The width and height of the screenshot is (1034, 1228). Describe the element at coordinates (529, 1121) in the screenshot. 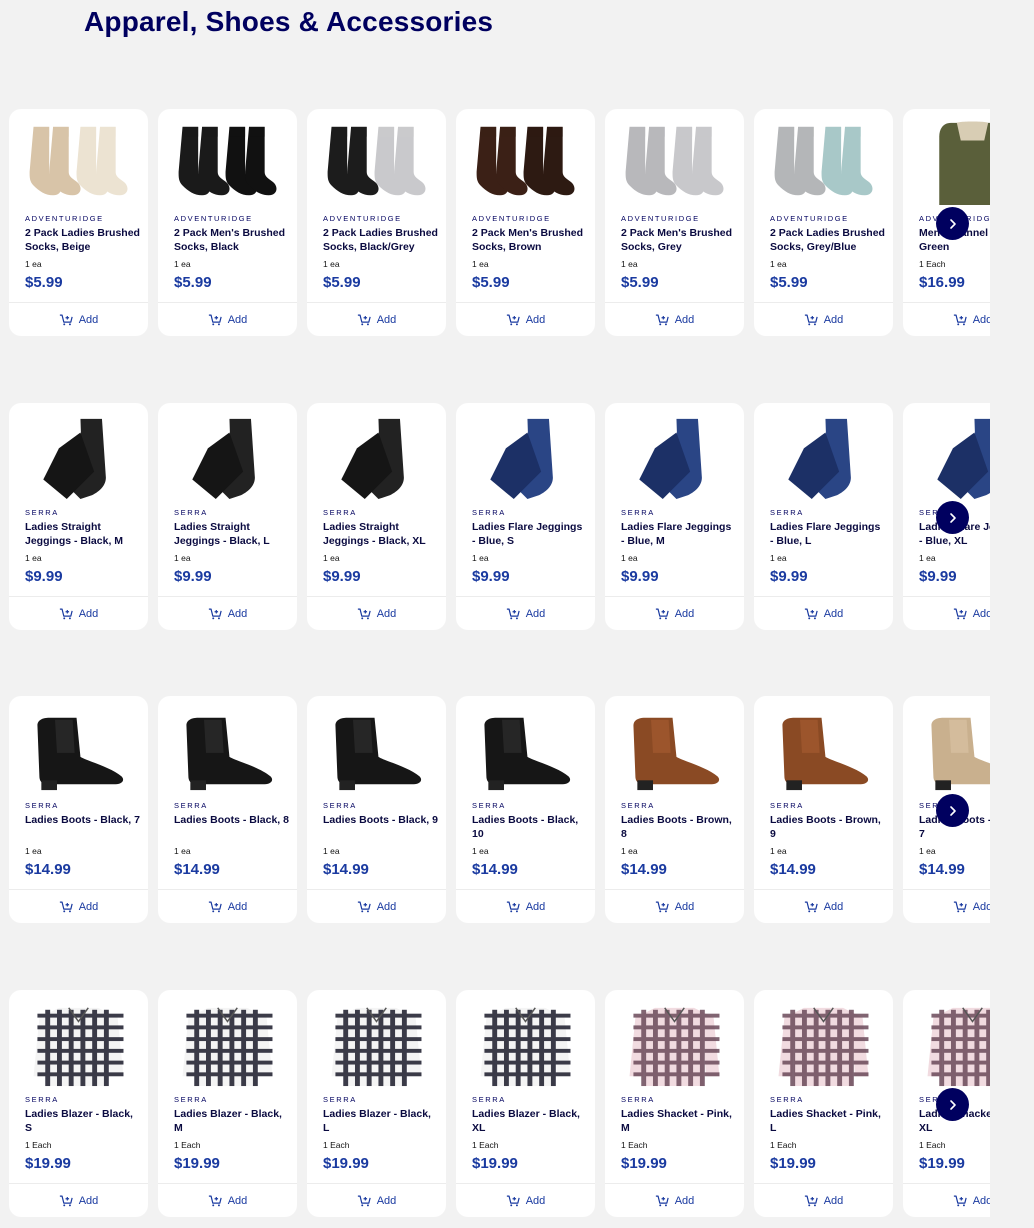

I see `product-name: Ladies Blazer - Black, XL` at that location.